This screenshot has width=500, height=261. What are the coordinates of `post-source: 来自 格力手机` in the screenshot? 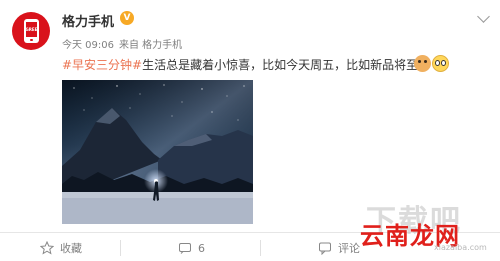 It's located at (151, 45).